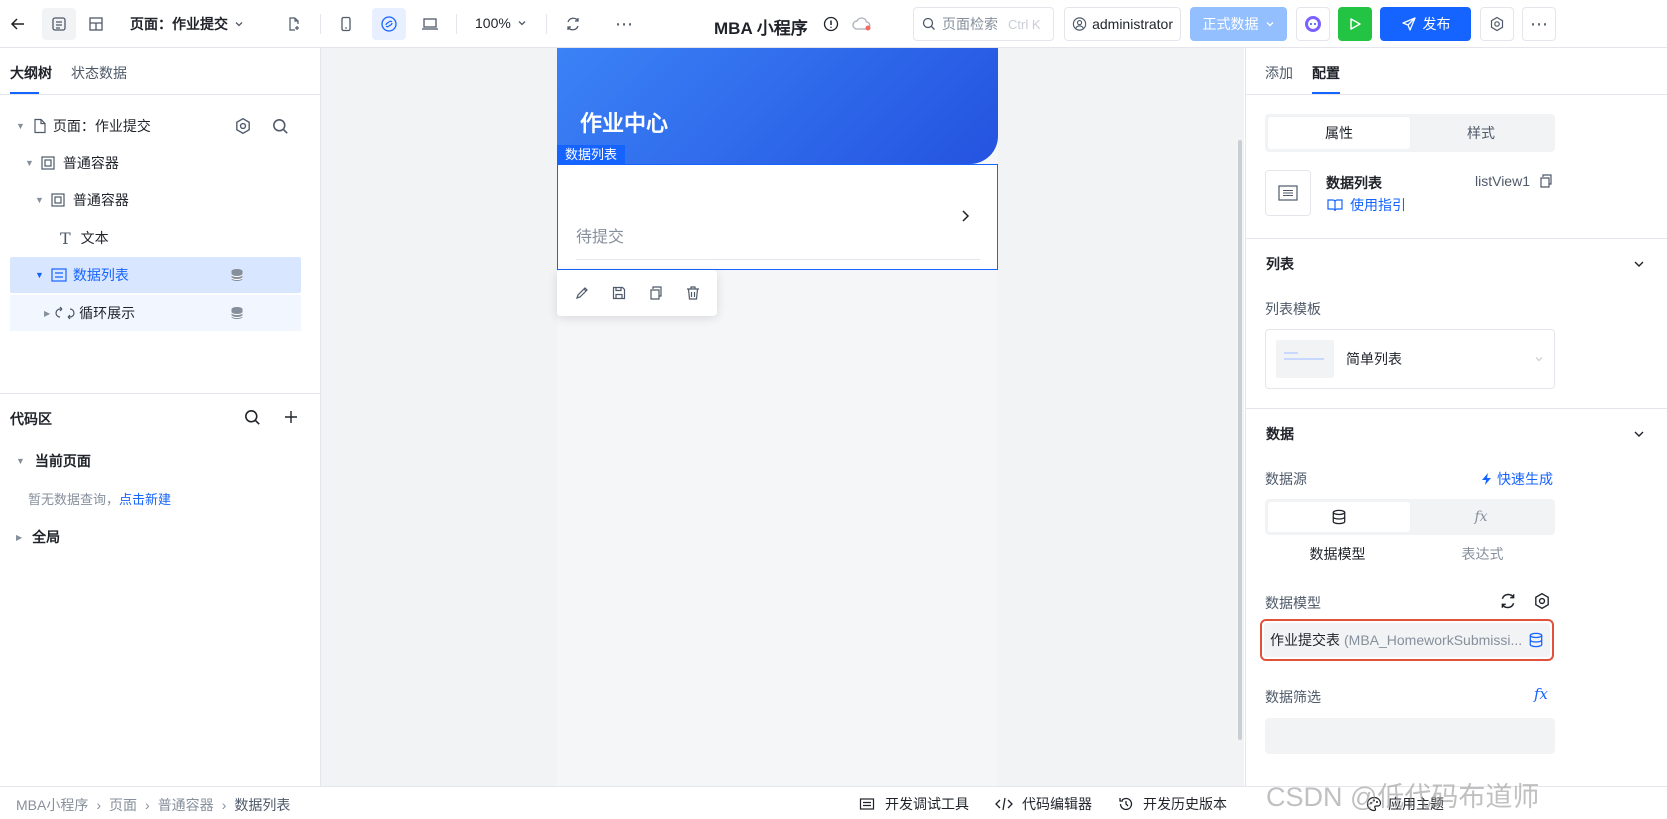  Describe the element at coordinates (777, 217) in the screenshot. I see `data-list-component: 待提交` at that location.